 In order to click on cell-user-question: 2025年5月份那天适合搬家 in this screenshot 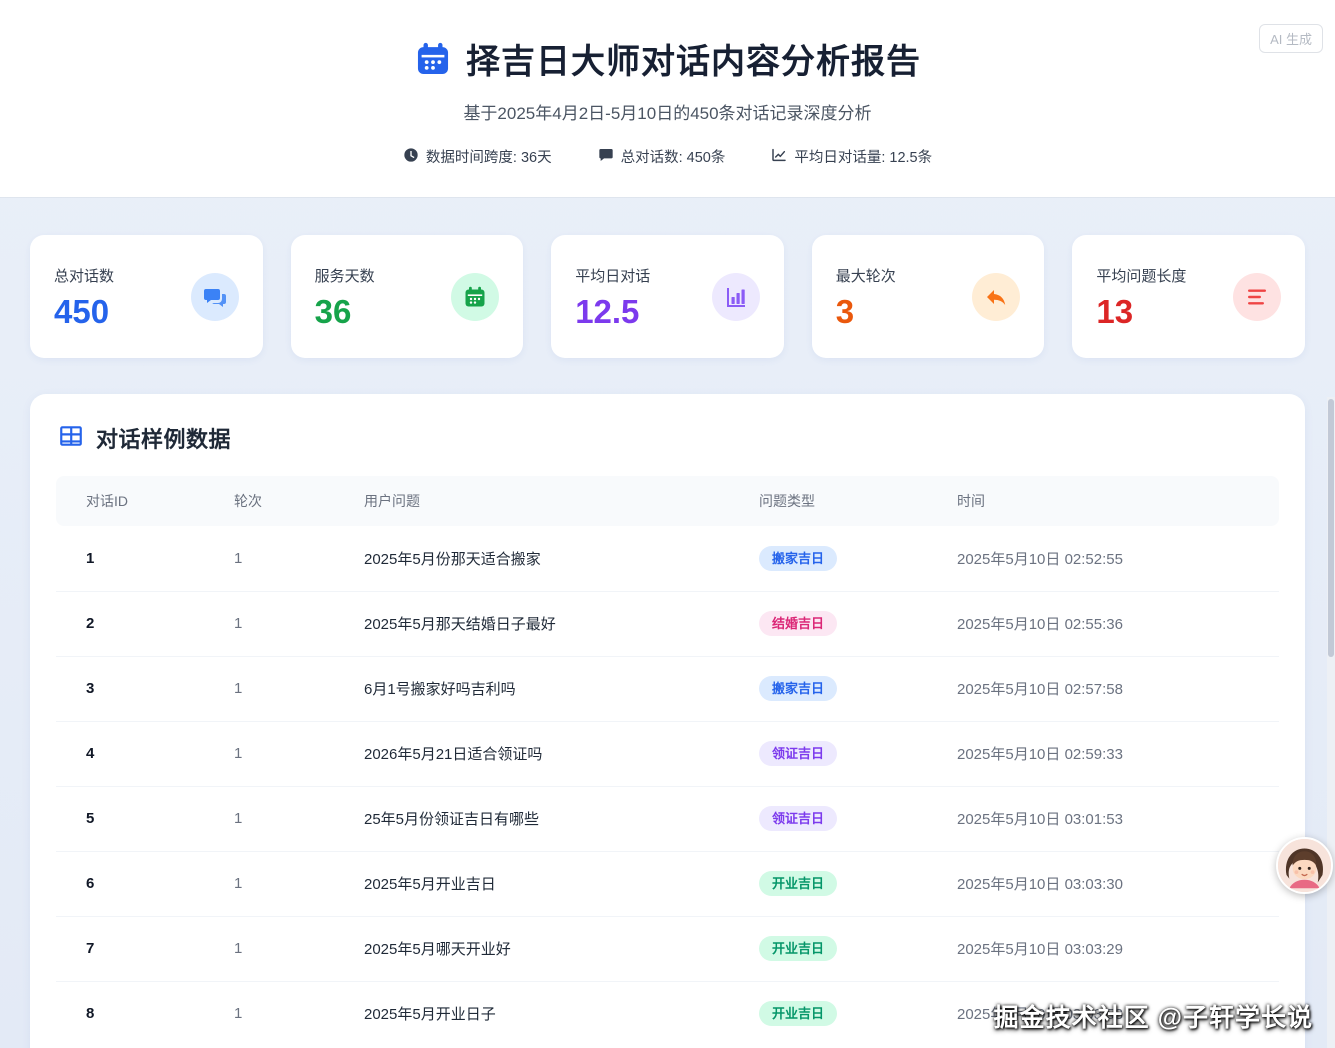, I will do `click(531, 559)`.